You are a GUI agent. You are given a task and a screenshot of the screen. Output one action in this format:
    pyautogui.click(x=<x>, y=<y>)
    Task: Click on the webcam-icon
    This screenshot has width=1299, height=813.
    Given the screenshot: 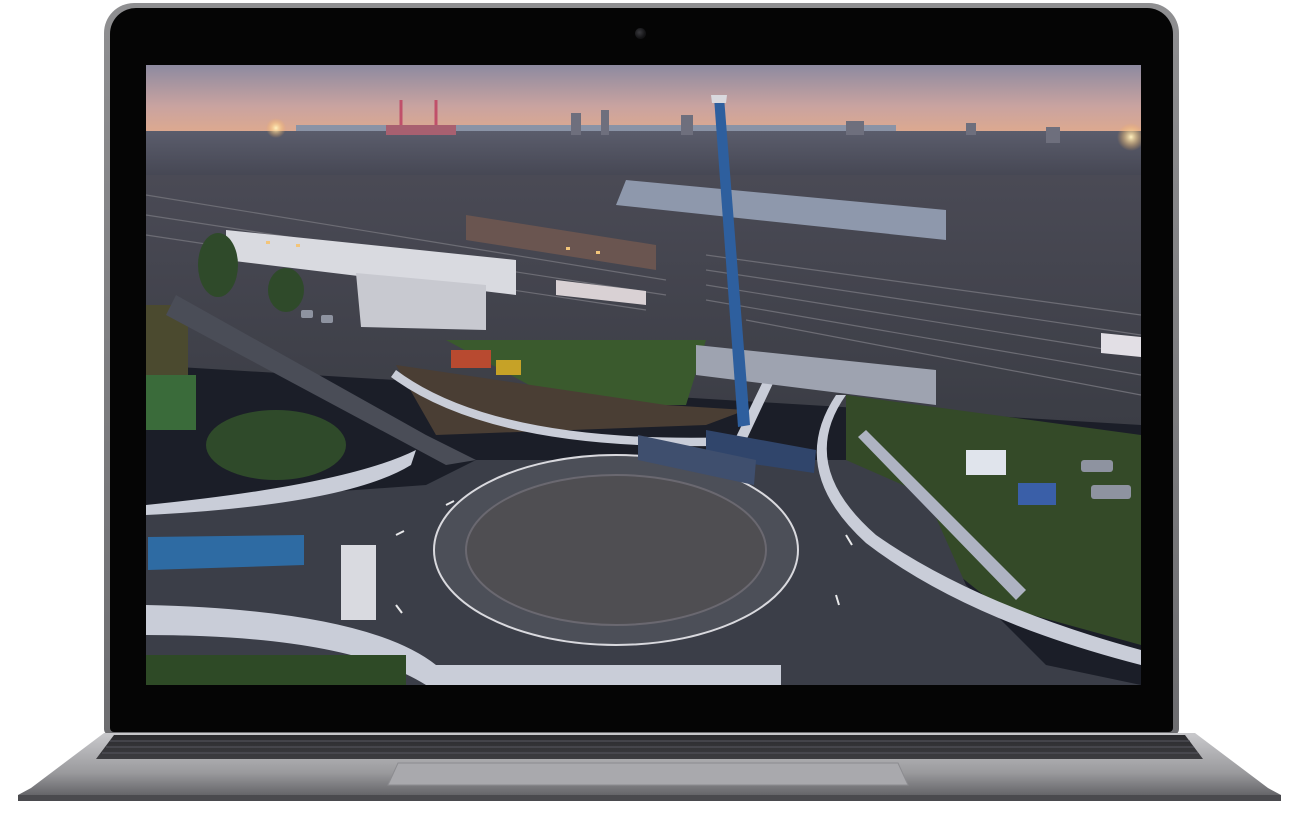 What is the action you would take?
    pyautogui.click(x=640, y=33)
    